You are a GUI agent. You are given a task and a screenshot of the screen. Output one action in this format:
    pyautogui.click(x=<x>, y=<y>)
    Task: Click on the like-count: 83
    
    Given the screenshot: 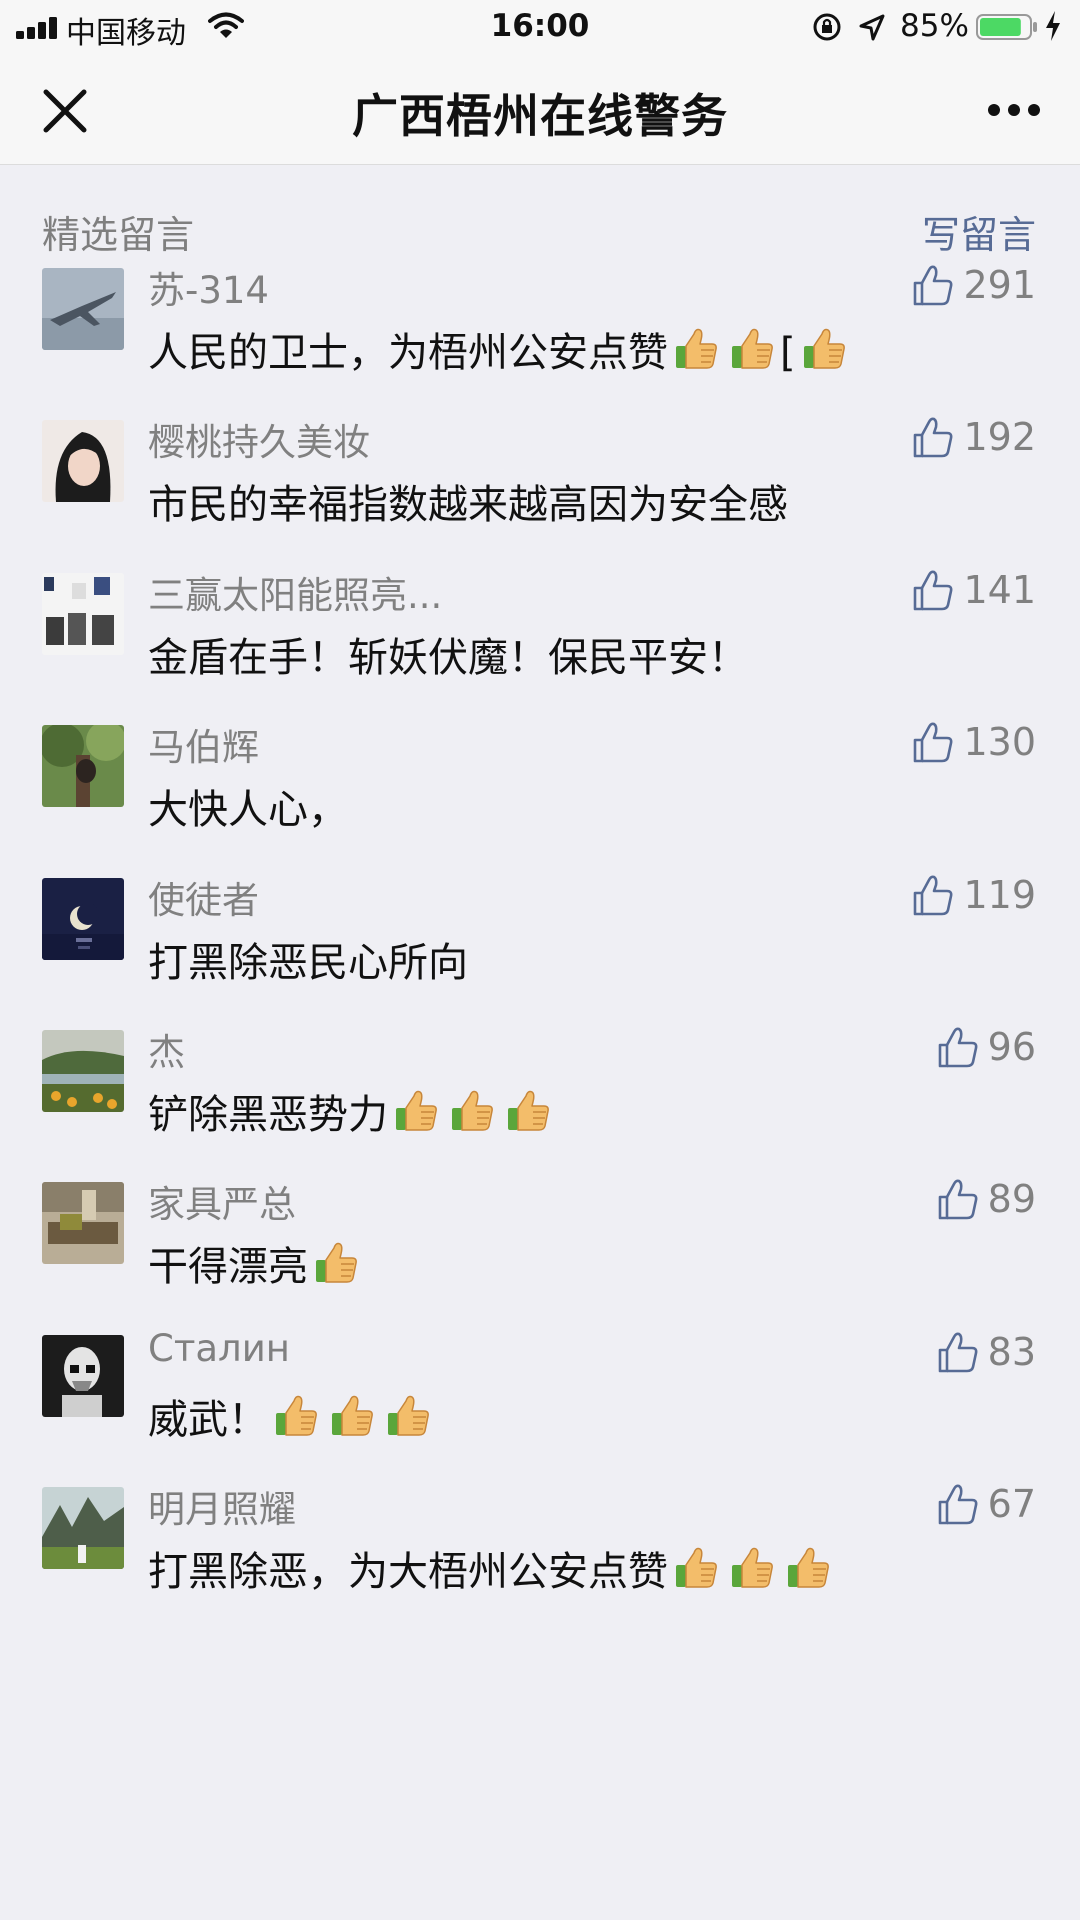 What is the action you would take?
    pyautogui.click(x=1011, y=1351)
    